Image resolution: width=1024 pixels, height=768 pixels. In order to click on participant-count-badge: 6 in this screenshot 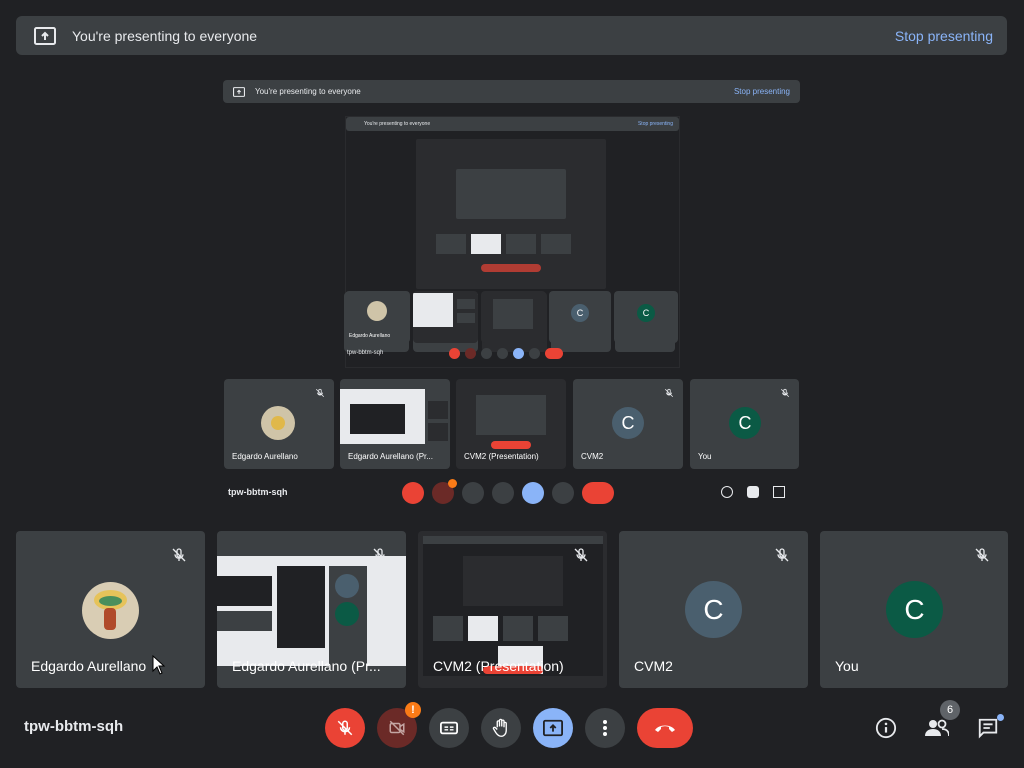, I will do `click(950, 710)`.